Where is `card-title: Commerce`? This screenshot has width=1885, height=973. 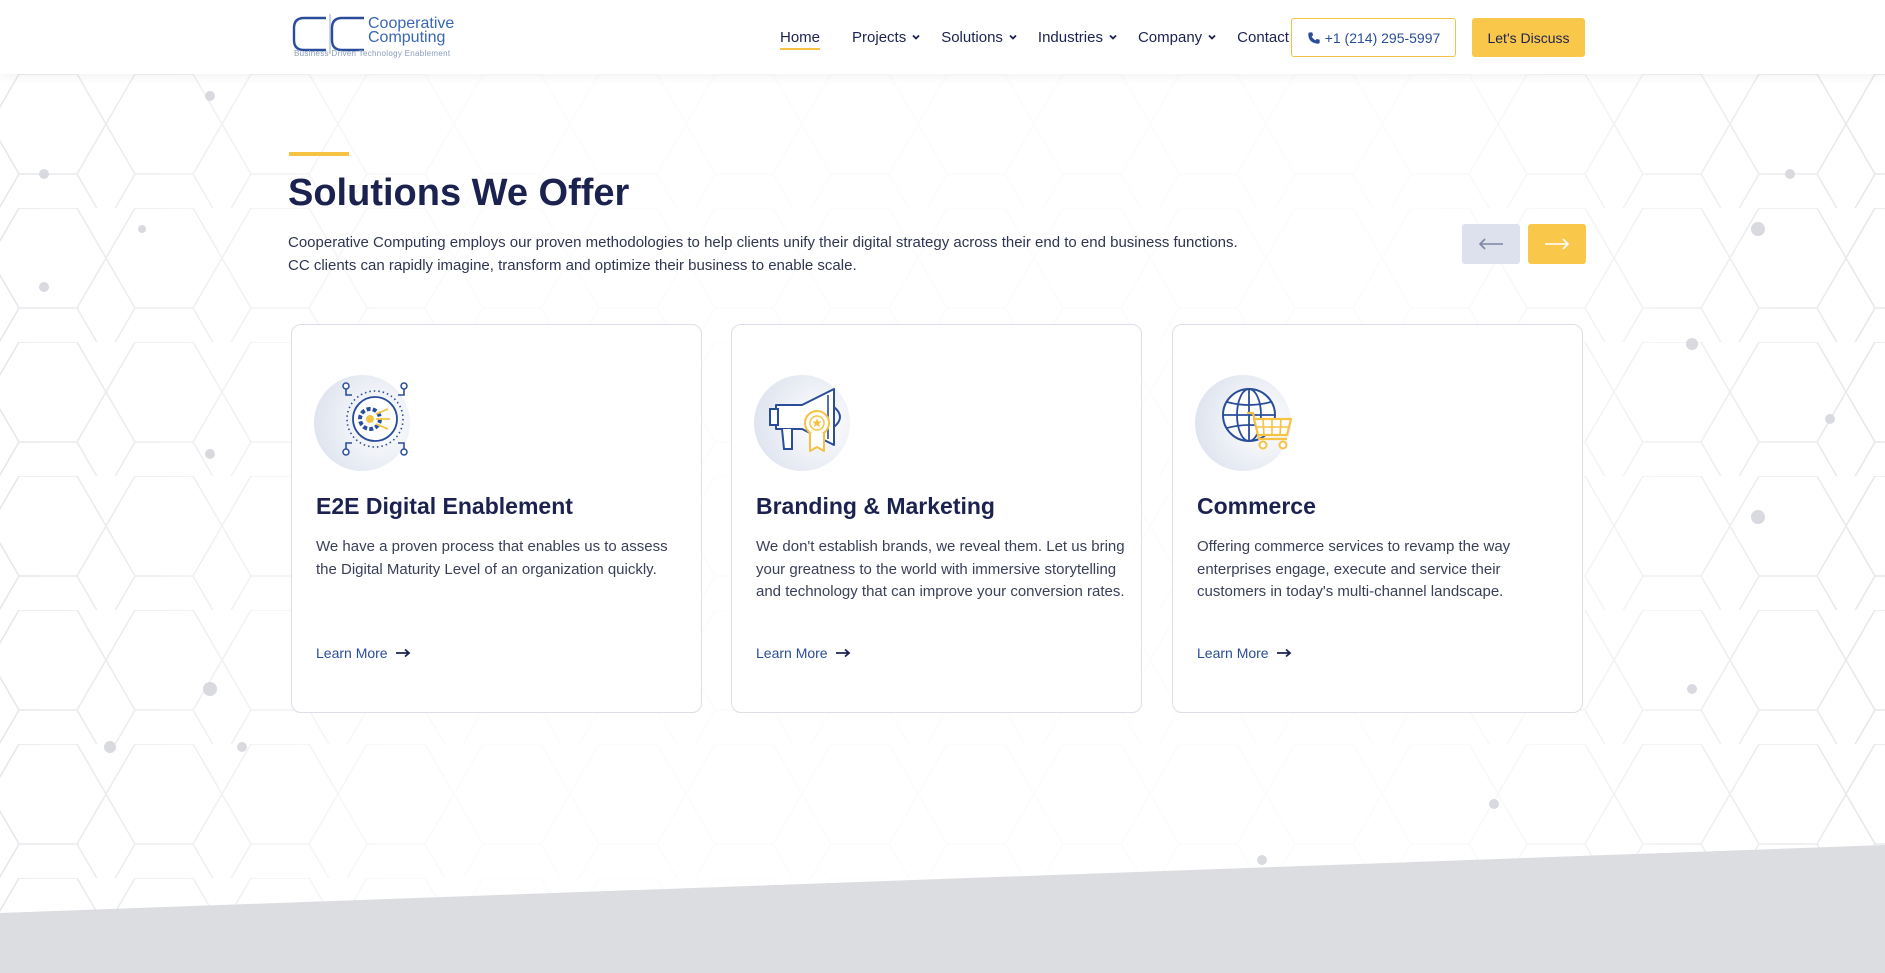 card-title: Commerce is located at coordinates (1256, 506).